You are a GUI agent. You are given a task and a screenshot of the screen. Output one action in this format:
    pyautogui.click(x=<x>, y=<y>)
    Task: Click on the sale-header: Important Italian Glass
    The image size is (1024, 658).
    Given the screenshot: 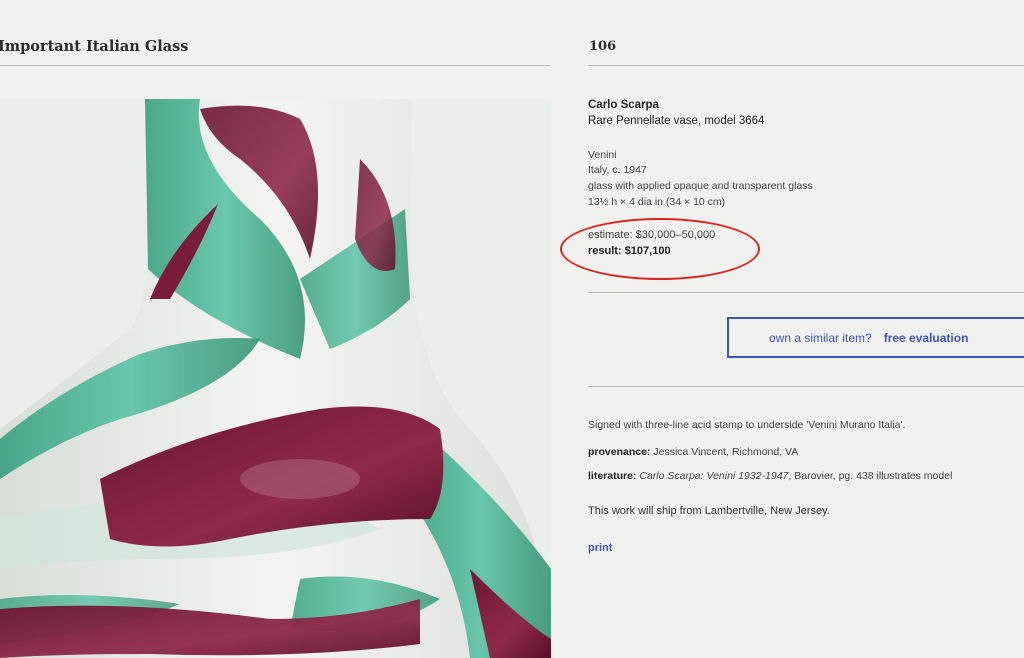 What is the action you would take?
    pyautogui.click(x=275, y=52)
    